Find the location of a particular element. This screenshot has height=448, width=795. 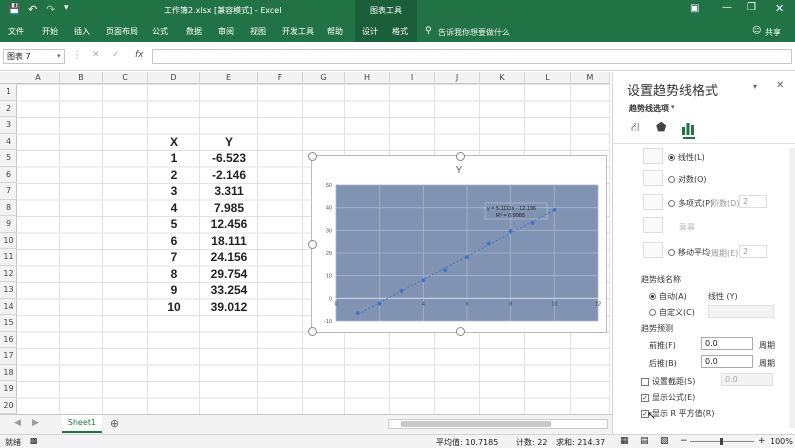

fill-line-icon: ⛙ is located at coordinates (635, 128).